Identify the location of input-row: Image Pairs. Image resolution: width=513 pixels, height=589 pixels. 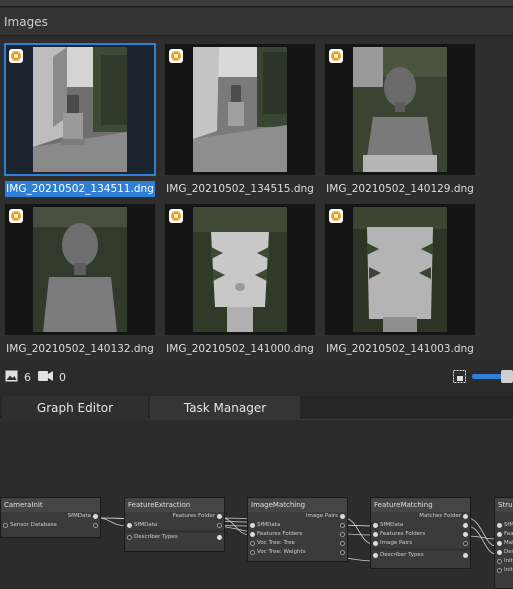
(420, 543).